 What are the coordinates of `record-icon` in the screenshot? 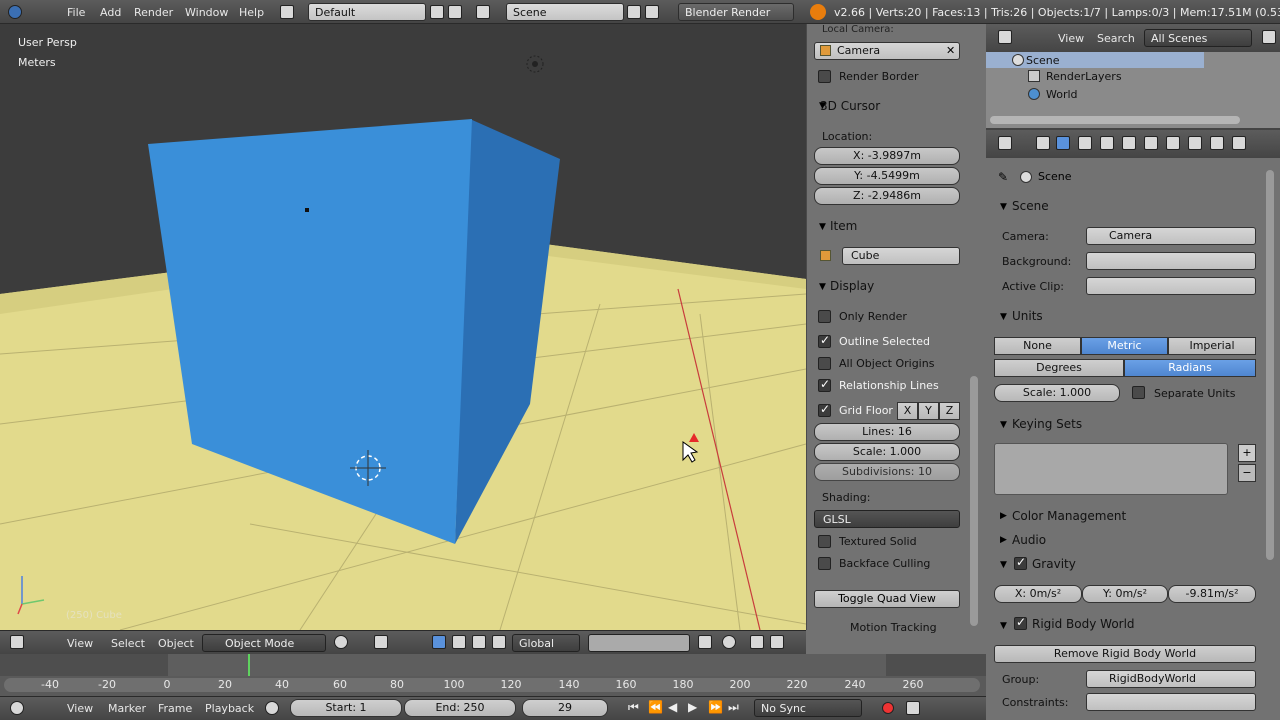 It's located at (888, 708).